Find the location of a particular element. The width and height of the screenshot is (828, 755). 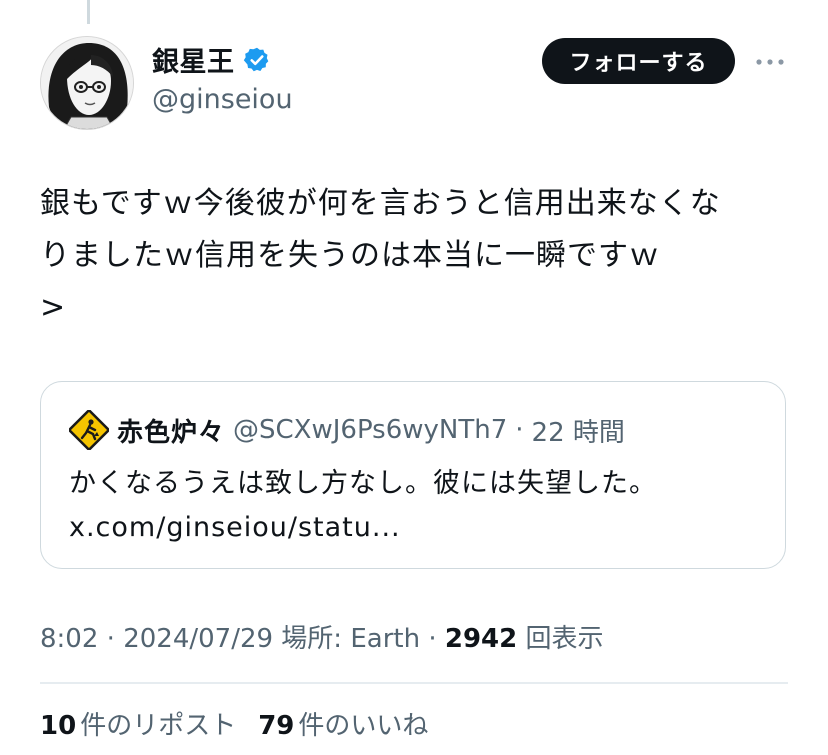

author-avatar is located at coordinates (87, 83).